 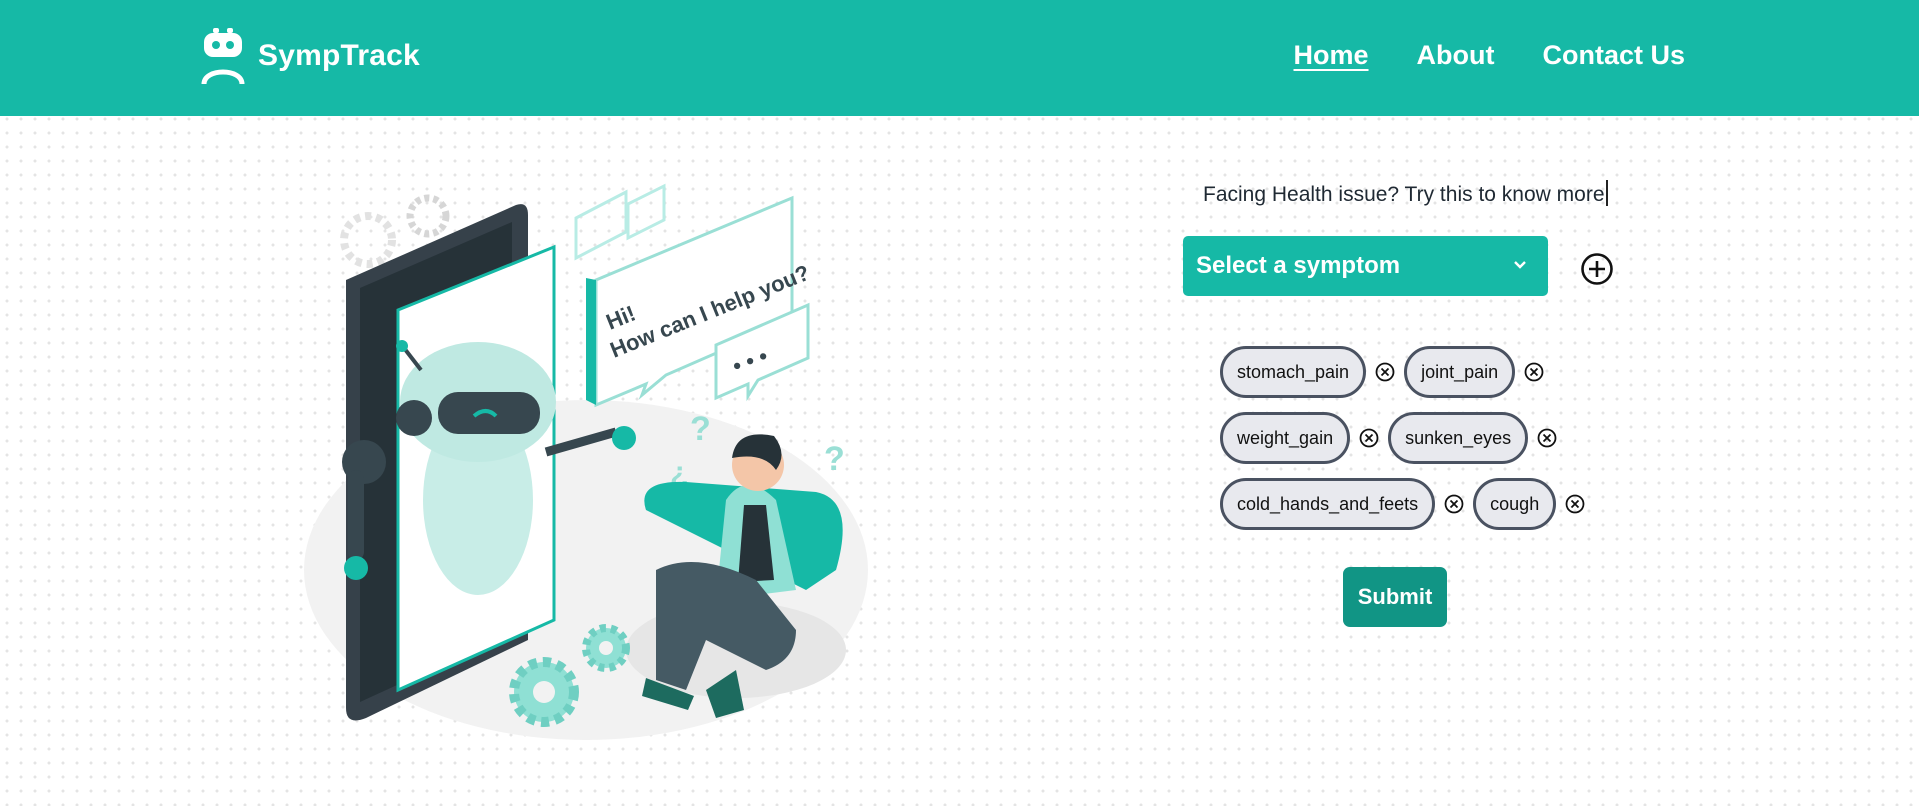 I want to click on chevron-down-icon, so click(x=1520, y=265).